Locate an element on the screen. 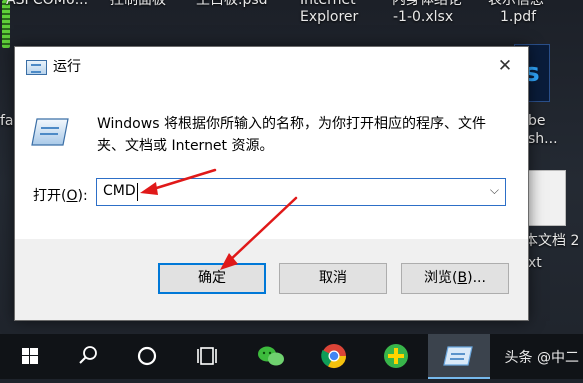  desktop-icon-label: be is located at coordinates (537, 121).